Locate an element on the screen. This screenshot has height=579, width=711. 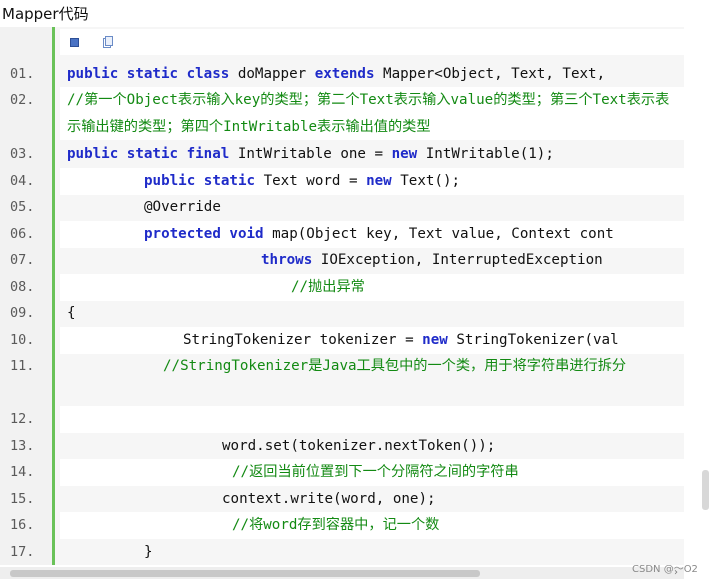
code-line: 12. is located at coordinates (342, 419).